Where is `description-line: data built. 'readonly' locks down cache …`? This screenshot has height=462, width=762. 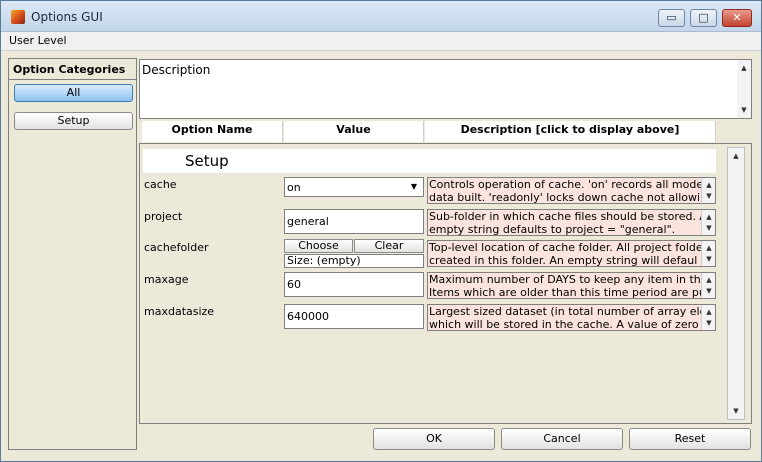 description-line: data built. 'readonly' locks down cache … is located at coordinates (572, 197).